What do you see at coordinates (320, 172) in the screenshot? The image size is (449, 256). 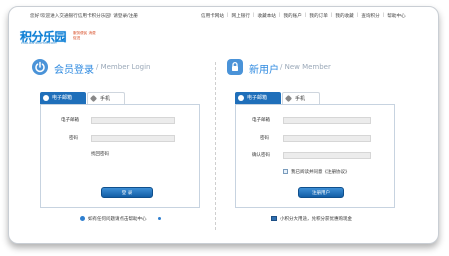 I see `agree-text: 我已阅读并同意《注册协议》` at bounding box center [320, 172].